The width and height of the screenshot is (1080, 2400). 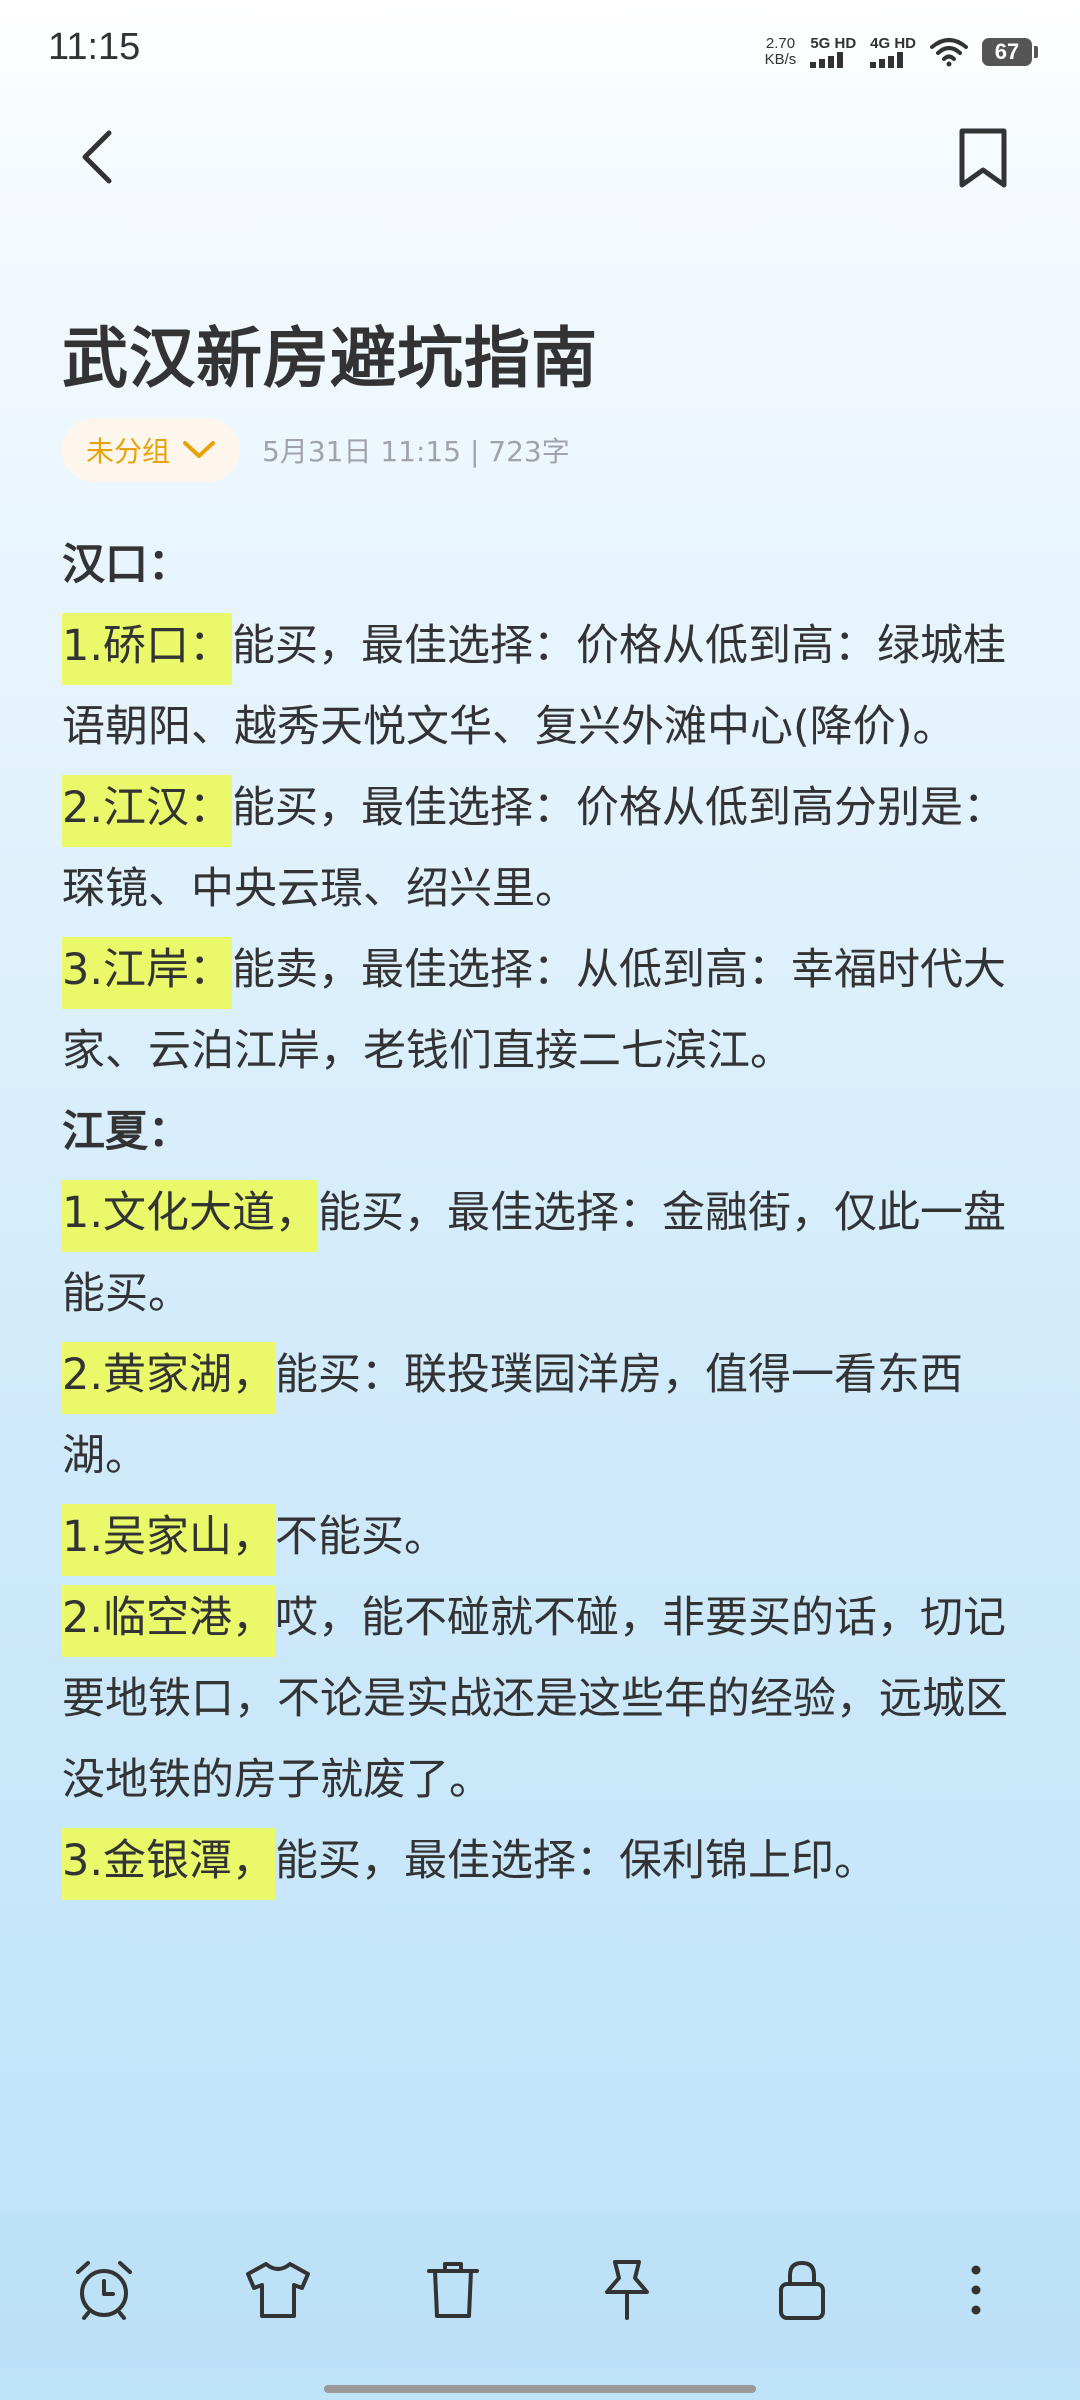 What do you see at coordinates (199, 449) in the screenshot?
I see `chevron-down-icon` at bounding box center [199, 449].